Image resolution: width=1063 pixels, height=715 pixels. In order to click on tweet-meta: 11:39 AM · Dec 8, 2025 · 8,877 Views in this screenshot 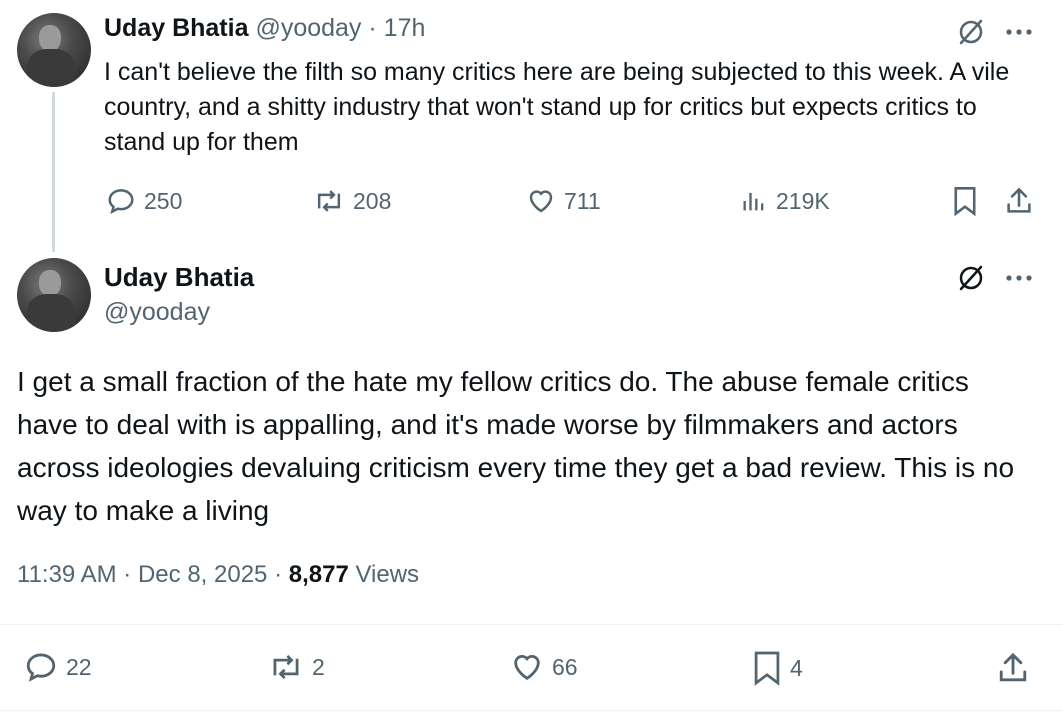, I will do `click(218, 575)`.